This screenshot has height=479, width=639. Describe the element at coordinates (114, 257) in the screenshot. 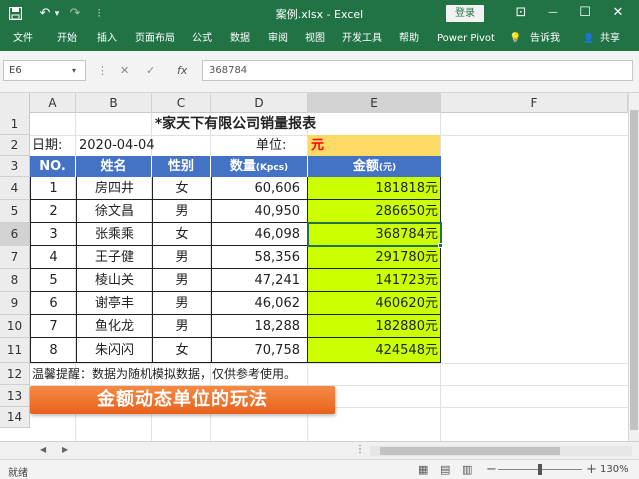

I see `cell-name: 王子健` at that location.